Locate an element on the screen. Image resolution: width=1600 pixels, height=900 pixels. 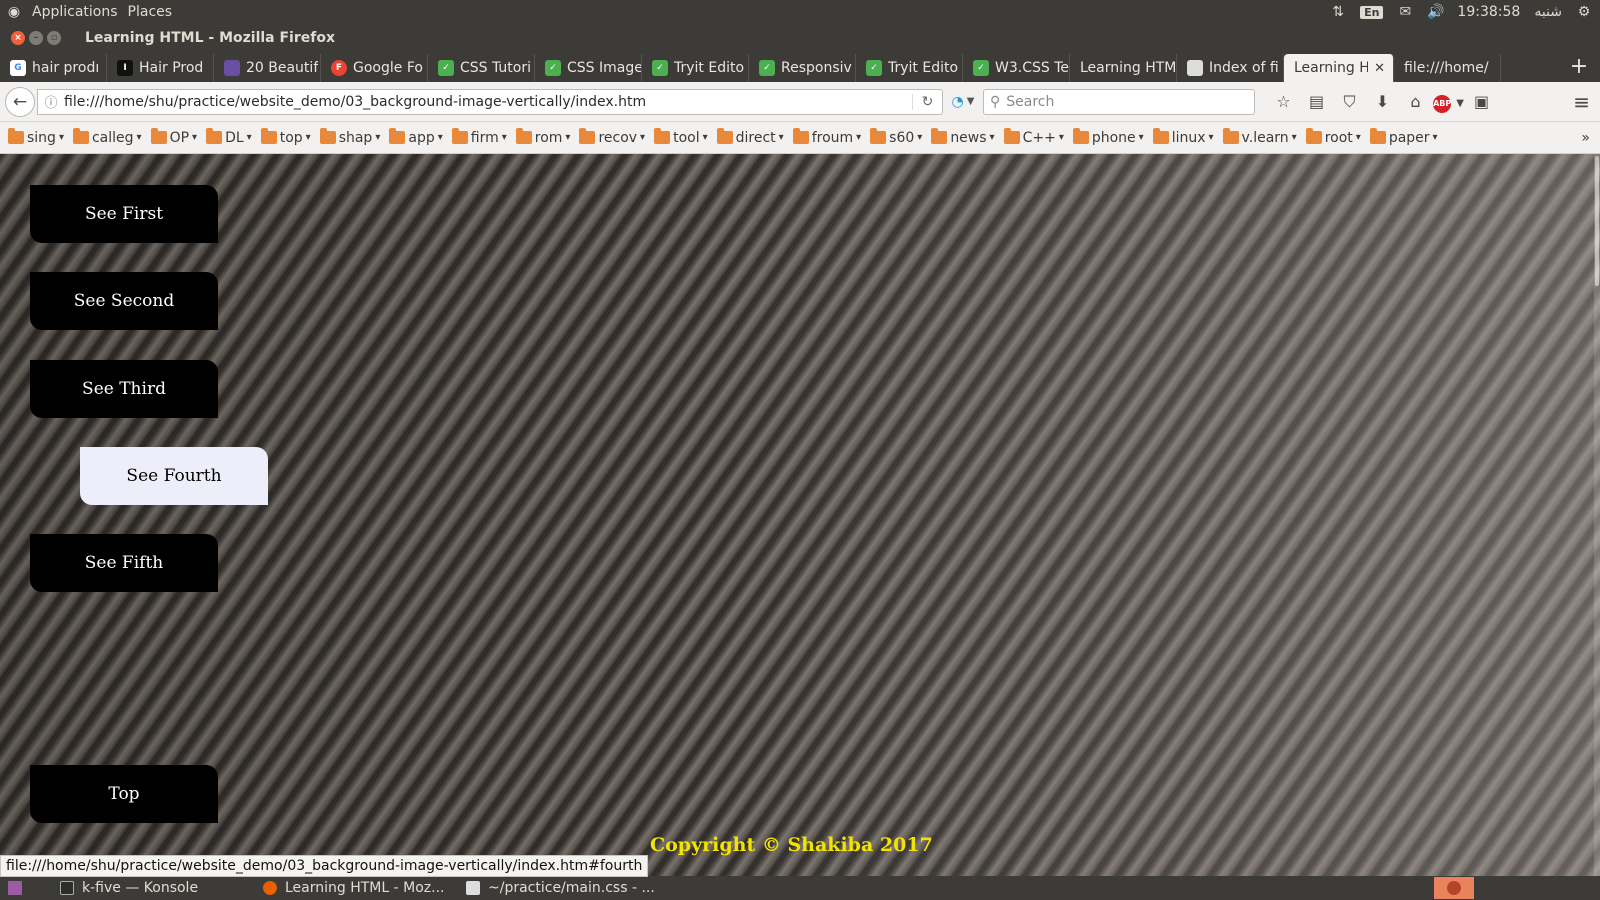
download-icon: ⬇ is located at coordinates (1382, 101).